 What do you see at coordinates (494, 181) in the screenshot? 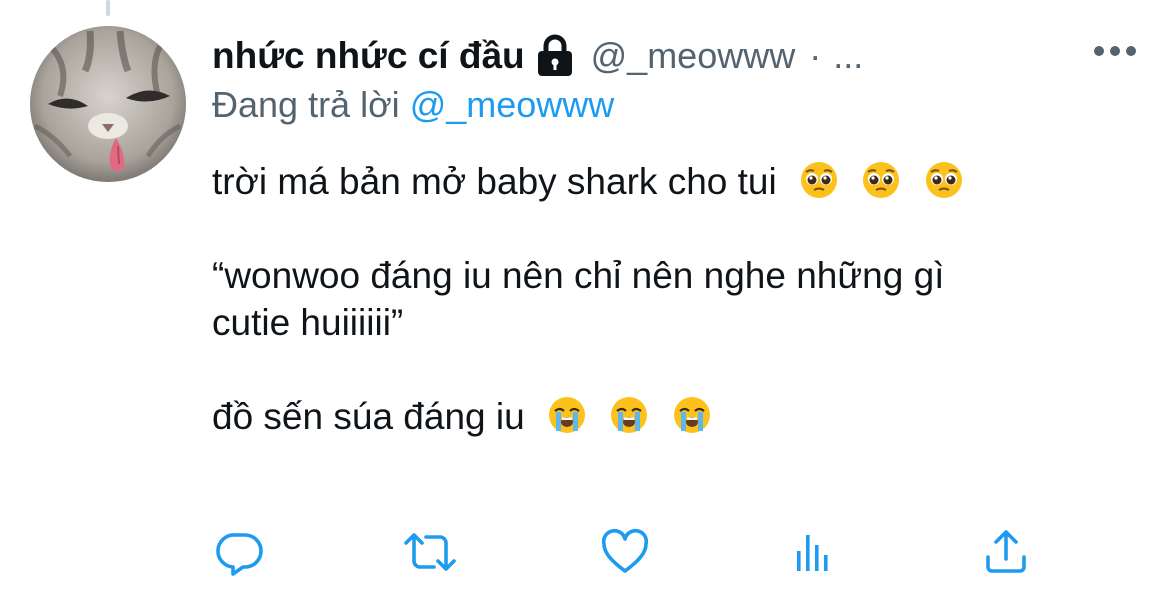
I see `tweet-line-1-text: trời má bản mở baby shark cho tui` at bounding box center [494, 181].